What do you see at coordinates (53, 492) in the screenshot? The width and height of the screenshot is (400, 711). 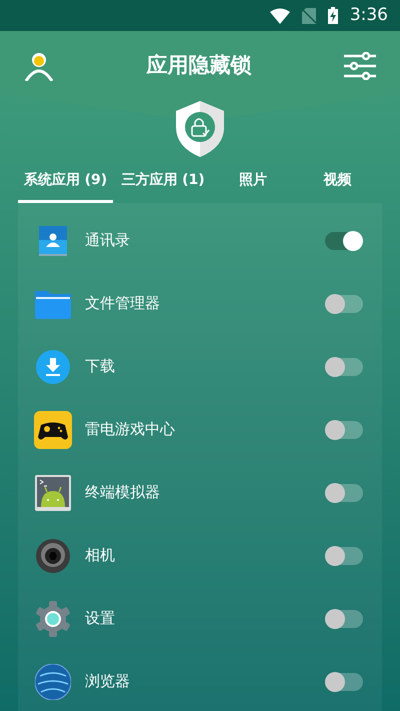 I see `terminal-android-icon` at bounding box center [53, 492].